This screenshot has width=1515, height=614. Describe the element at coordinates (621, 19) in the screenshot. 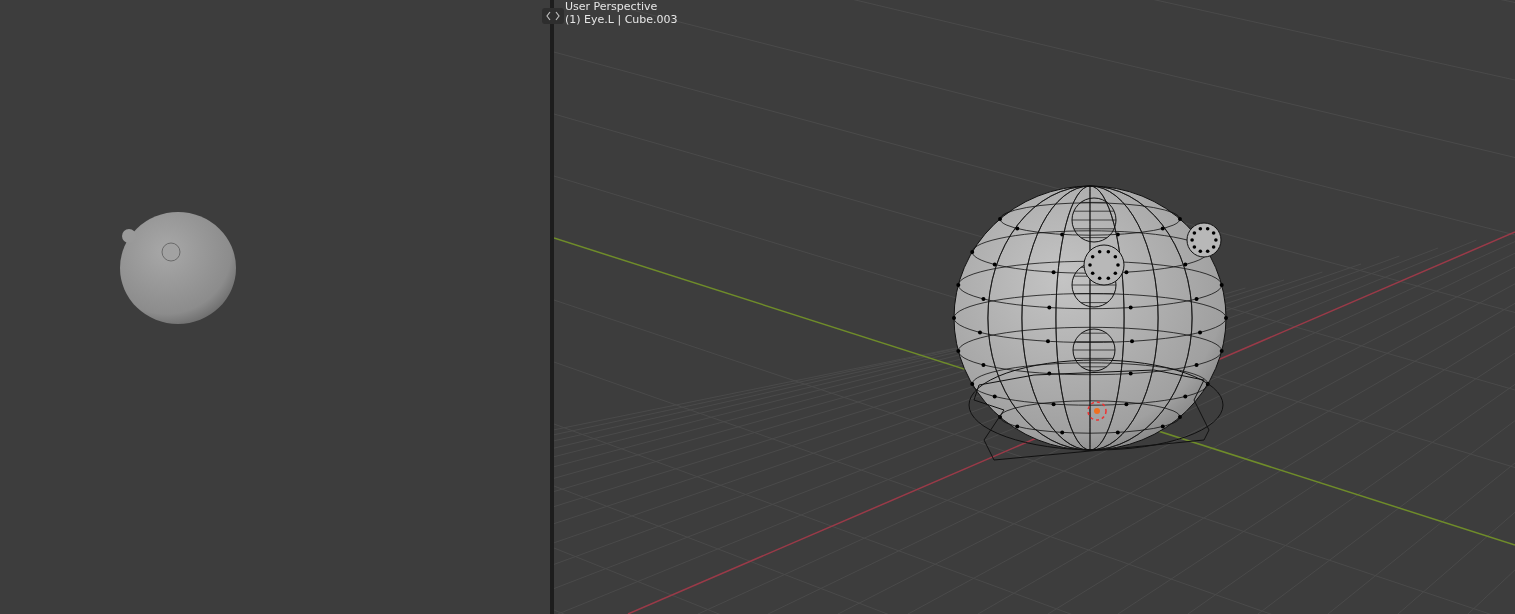

I see `object-info: (1) Eye.L | Cube.003` at that location.